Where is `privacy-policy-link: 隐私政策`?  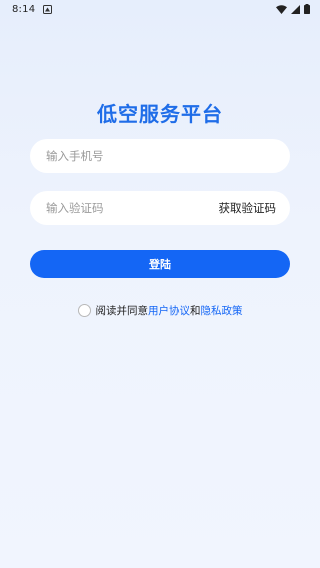
privacy-policy-link: 隐私政策 is located at coordinates (222, 310).